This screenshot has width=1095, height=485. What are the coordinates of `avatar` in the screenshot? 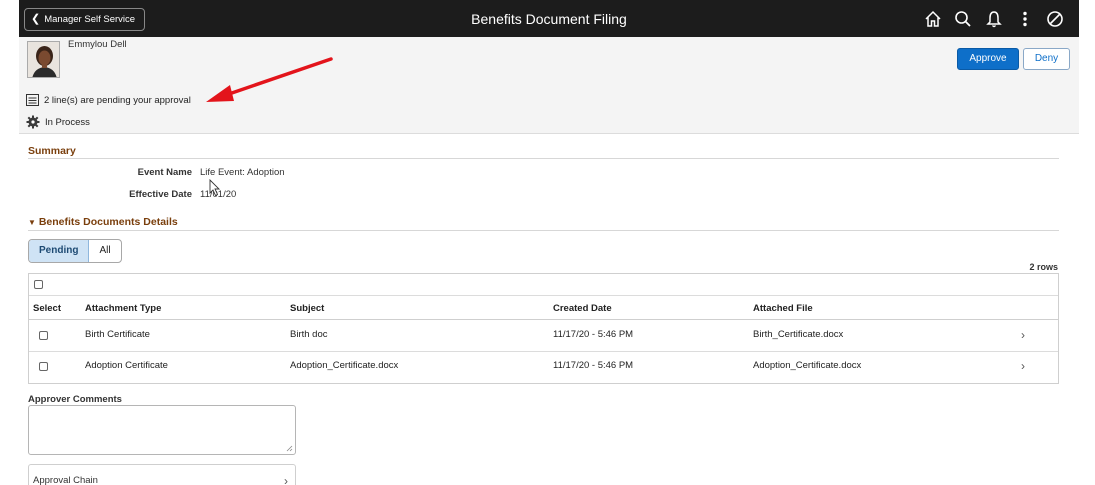 It's located at (43, 59).